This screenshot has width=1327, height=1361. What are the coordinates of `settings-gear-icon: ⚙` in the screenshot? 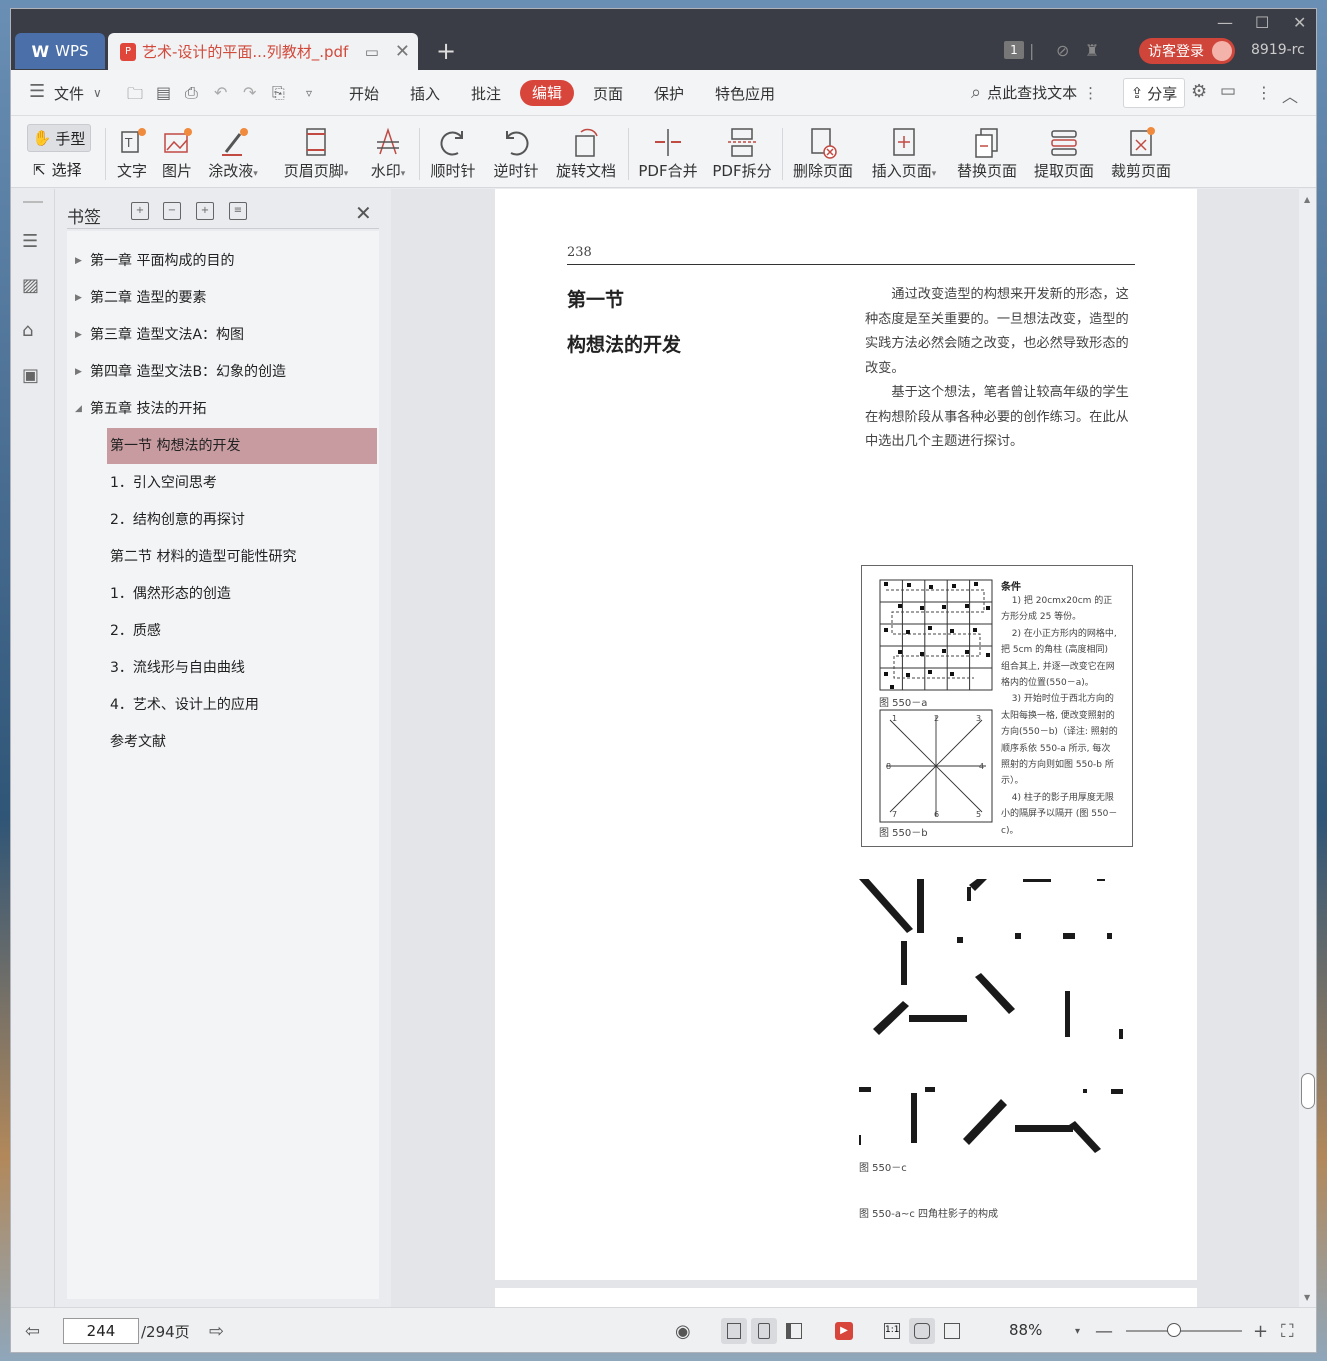 It's located at (1199, 91).